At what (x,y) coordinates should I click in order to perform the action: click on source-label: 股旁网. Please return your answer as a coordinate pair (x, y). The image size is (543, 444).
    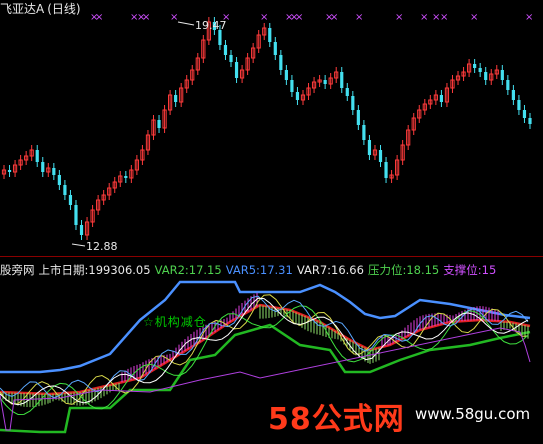
    Looking at the image, I should click on (17, 270).